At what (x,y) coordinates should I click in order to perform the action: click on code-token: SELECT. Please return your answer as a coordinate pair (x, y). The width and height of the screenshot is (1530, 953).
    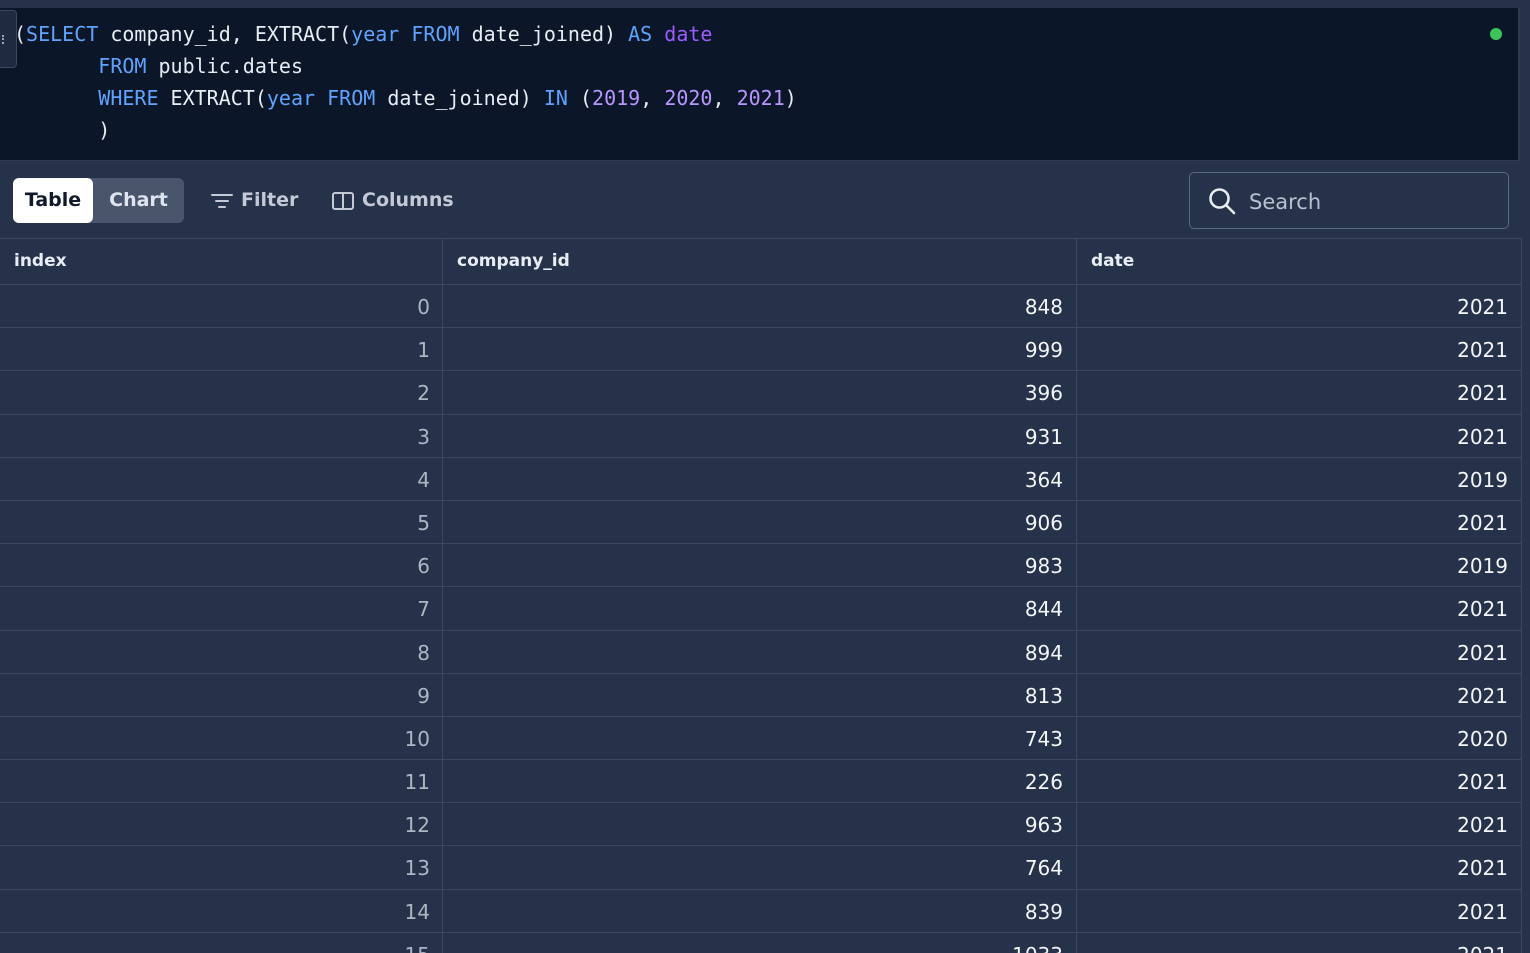
    Looking at the image, I should click on (62, 34).